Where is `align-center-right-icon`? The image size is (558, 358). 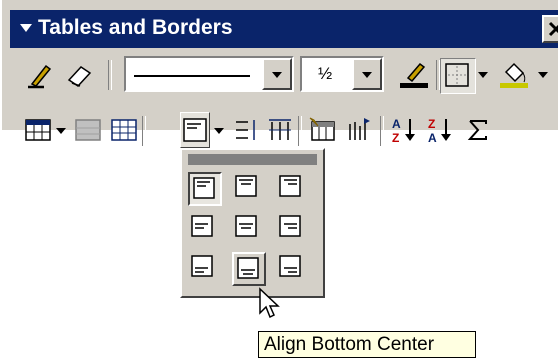
align-center-right-icon is located at coordinates (290, 226).